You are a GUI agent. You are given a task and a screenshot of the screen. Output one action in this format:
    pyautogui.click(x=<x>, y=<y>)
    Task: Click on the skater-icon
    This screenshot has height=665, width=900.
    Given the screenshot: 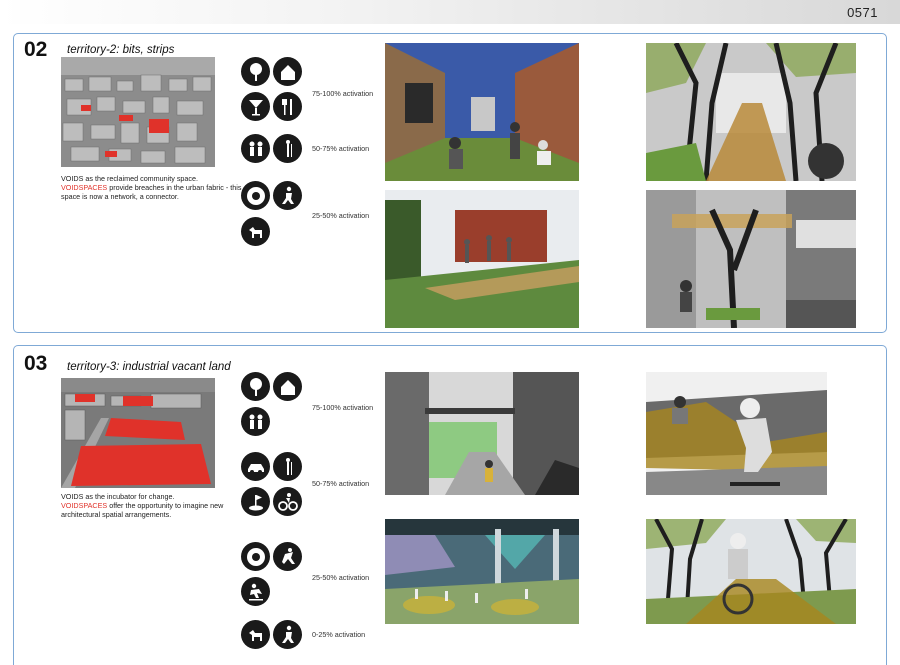 What is the action you would take?
    pyautogui.click(x=255, y=591)
    